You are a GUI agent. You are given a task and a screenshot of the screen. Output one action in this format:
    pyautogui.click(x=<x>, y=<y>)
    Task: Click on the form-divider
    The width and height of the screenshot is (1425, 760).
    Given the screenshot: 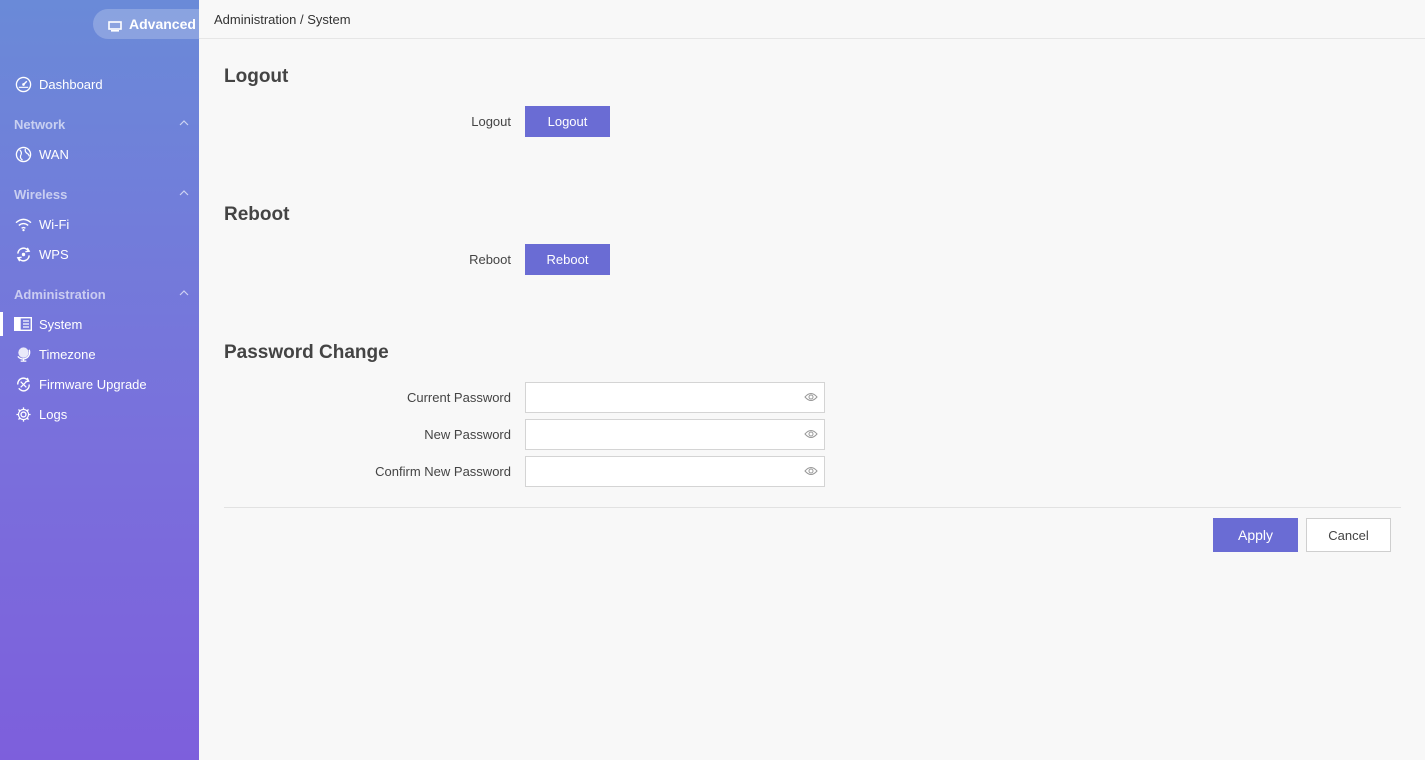 What is the action you would take?
    pyautogui.click(x=812, y=507)
    